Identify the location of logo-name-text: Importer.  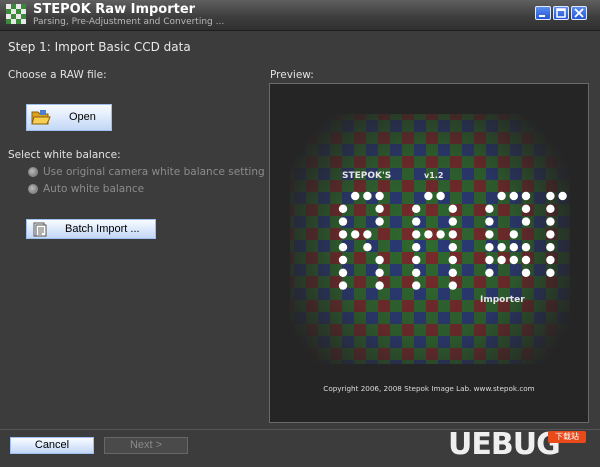
(502, 300).